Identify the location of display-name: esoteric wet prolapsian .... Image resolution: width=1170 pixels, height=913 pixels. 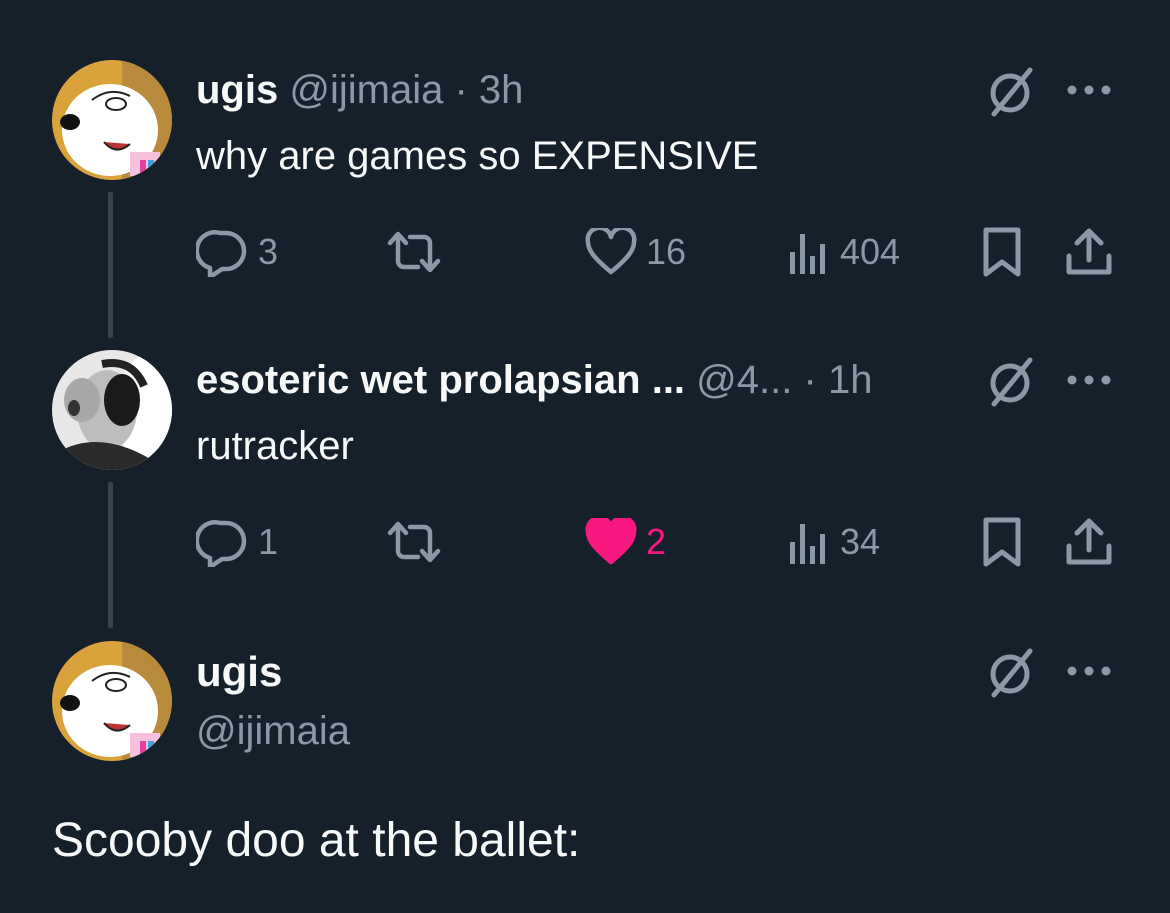
(440, 380).